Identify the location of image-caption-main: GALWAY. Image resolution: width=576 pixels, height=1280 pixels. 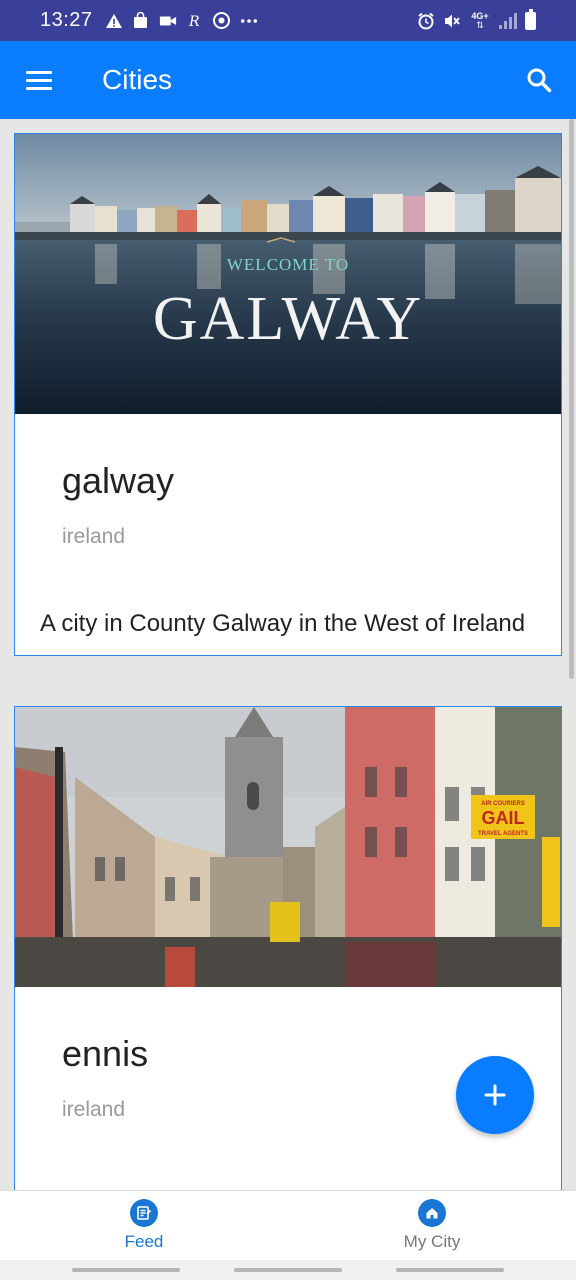
(288, 319).